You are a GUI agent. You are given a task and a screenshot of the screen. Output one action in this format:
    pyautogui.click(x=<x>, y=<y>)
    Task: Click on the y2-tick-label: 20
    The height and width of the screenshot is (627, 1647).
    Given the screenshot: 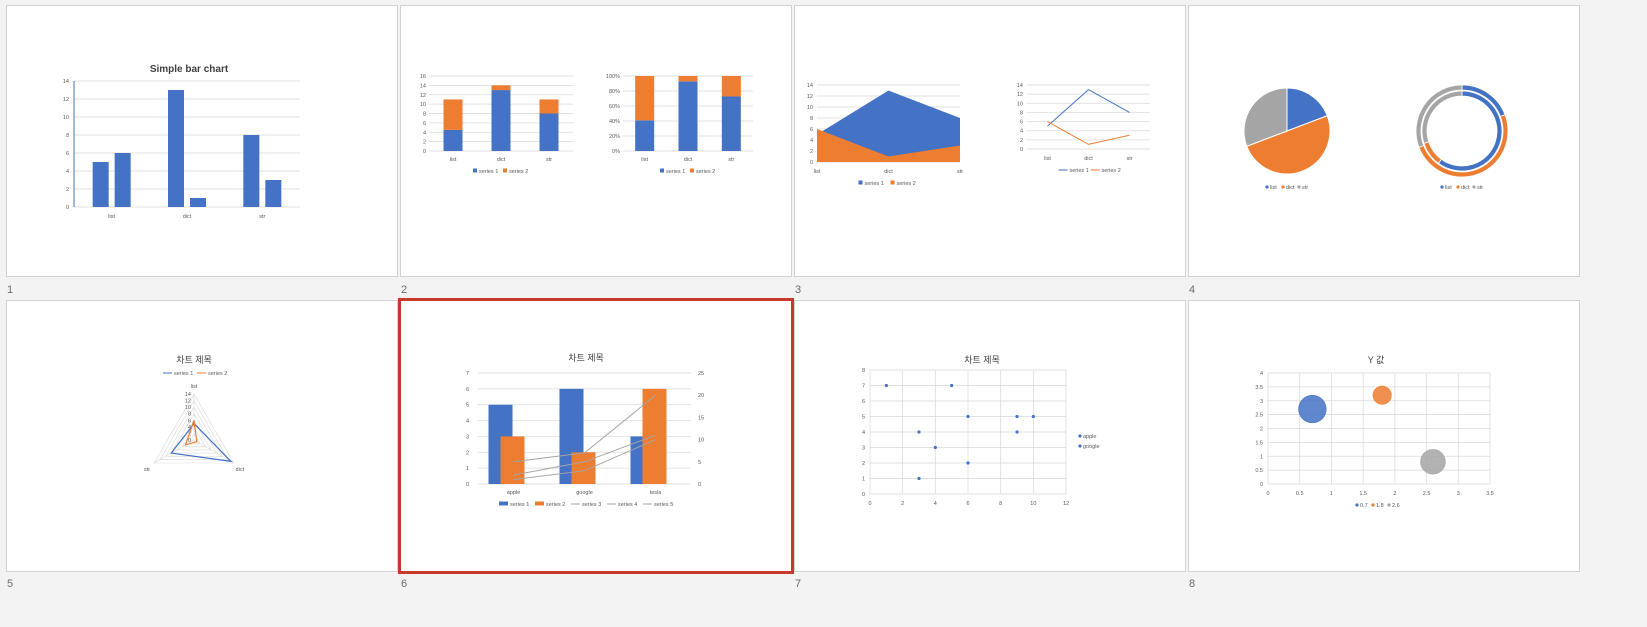 What is the action you would take?
    pyautogui.click(x=701, y=396)
    